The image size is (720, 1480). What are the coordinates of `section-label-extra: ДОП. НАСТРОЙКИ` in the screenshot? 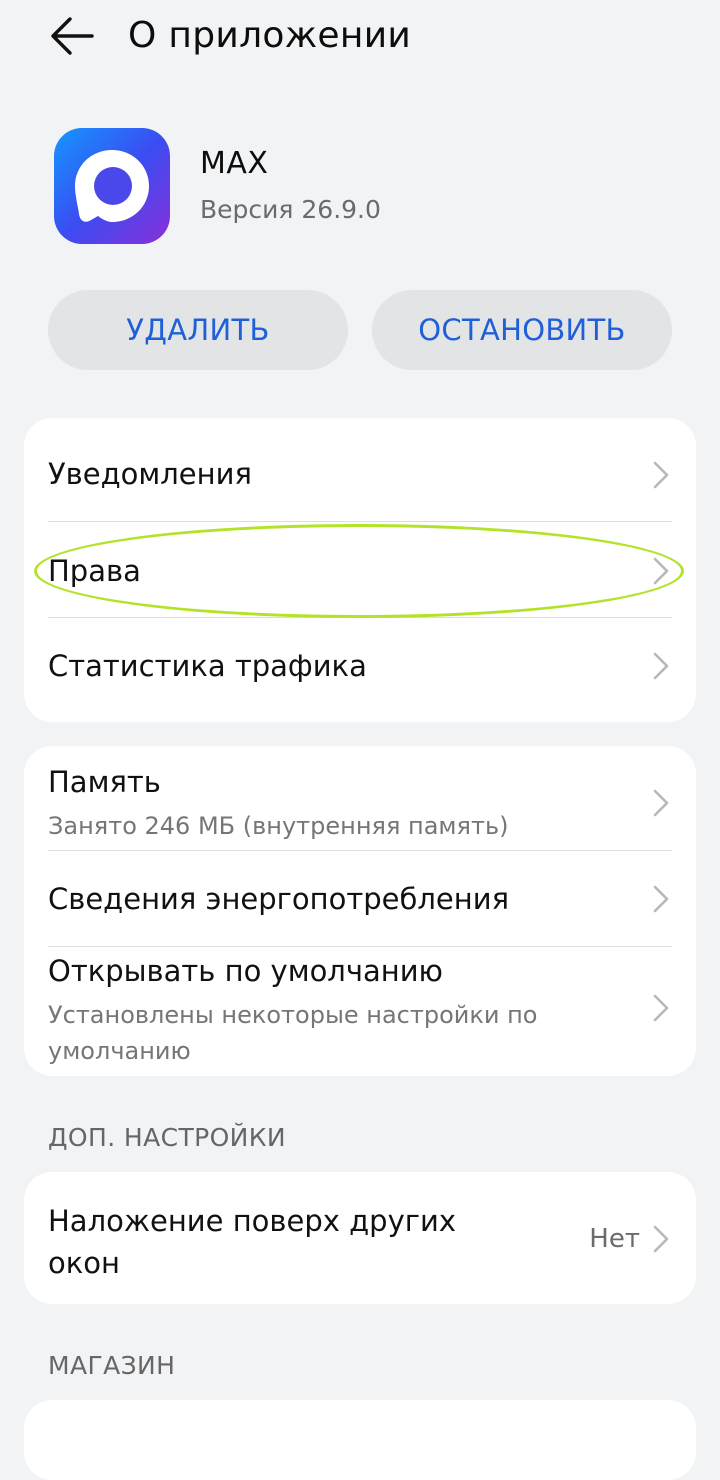 It's located at (167, 1137).